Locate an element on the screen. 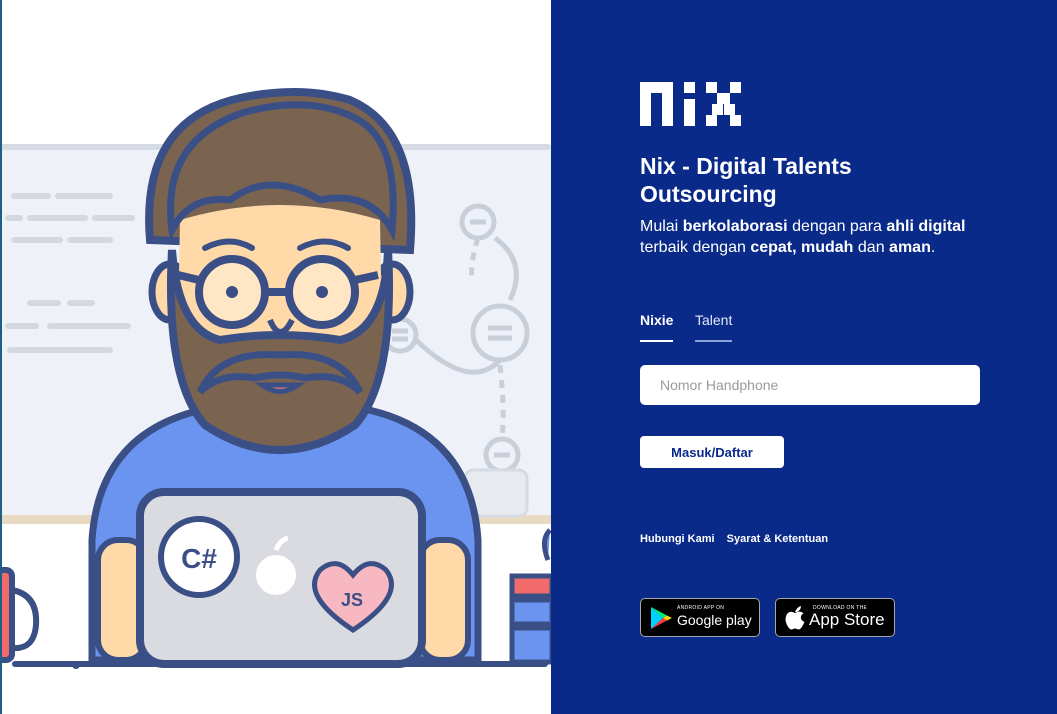 The image size is (1057, 714). app-store-badge: DOWNLOAD ON THE App Store is located at coordinates (835, 617).